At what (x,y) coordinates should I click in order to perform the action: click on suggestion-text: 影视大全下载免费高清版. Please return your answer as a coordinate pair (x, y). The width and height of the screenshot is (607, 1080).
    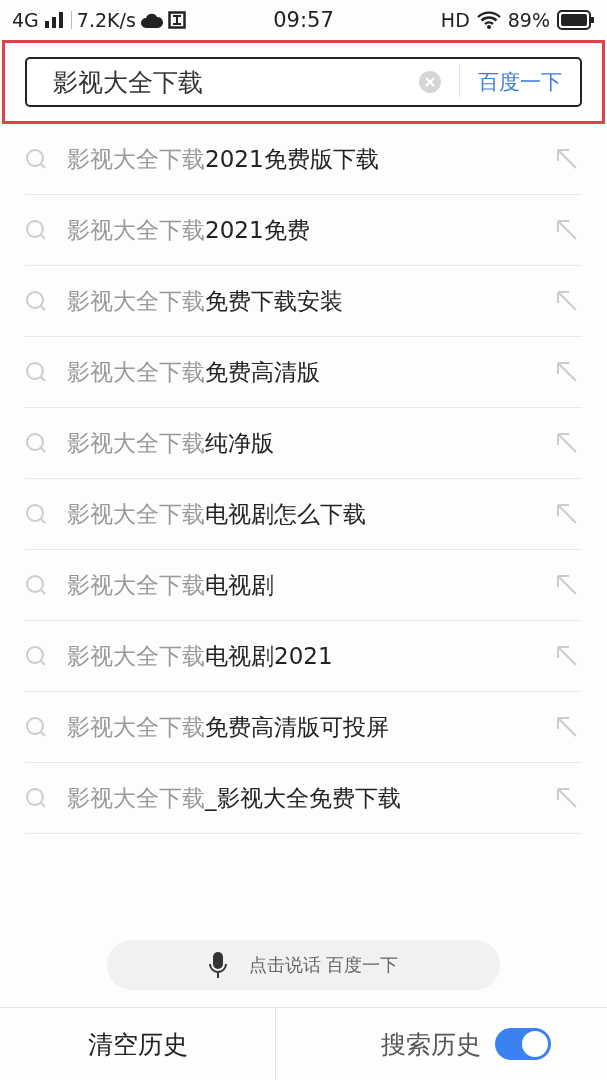
    Looking at the image, I should click on (194, 372).